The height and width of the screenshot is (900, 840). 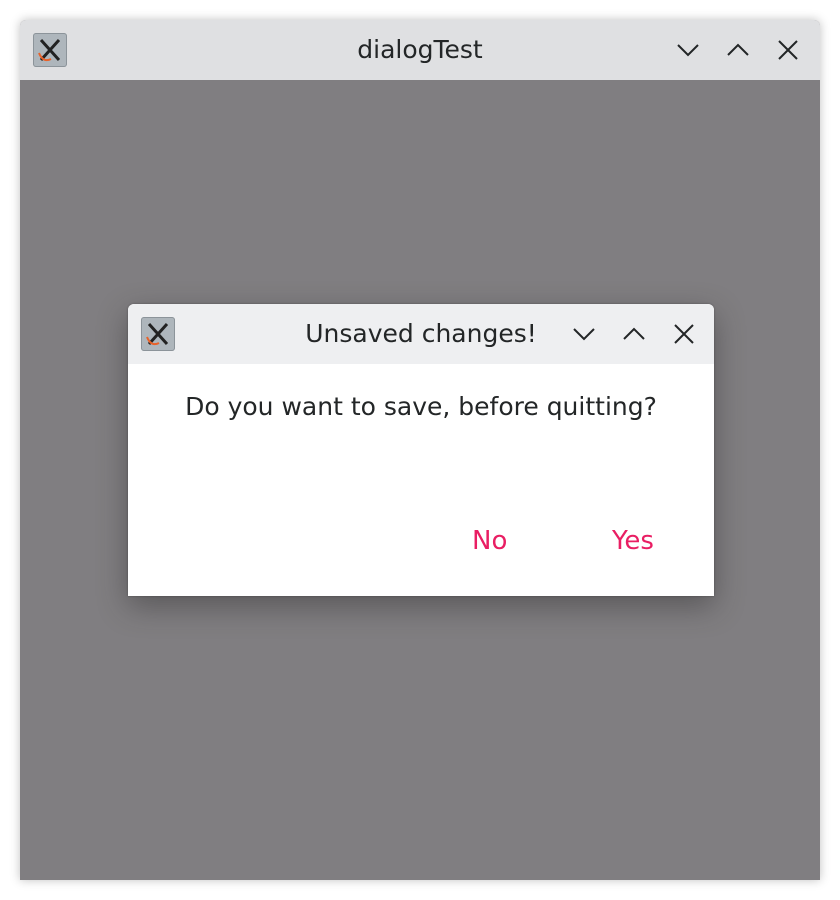 What do you see at coordinates (633, 541) in the screenshot?
I see `yes-button: Yes` at bounding box center [633, 541].